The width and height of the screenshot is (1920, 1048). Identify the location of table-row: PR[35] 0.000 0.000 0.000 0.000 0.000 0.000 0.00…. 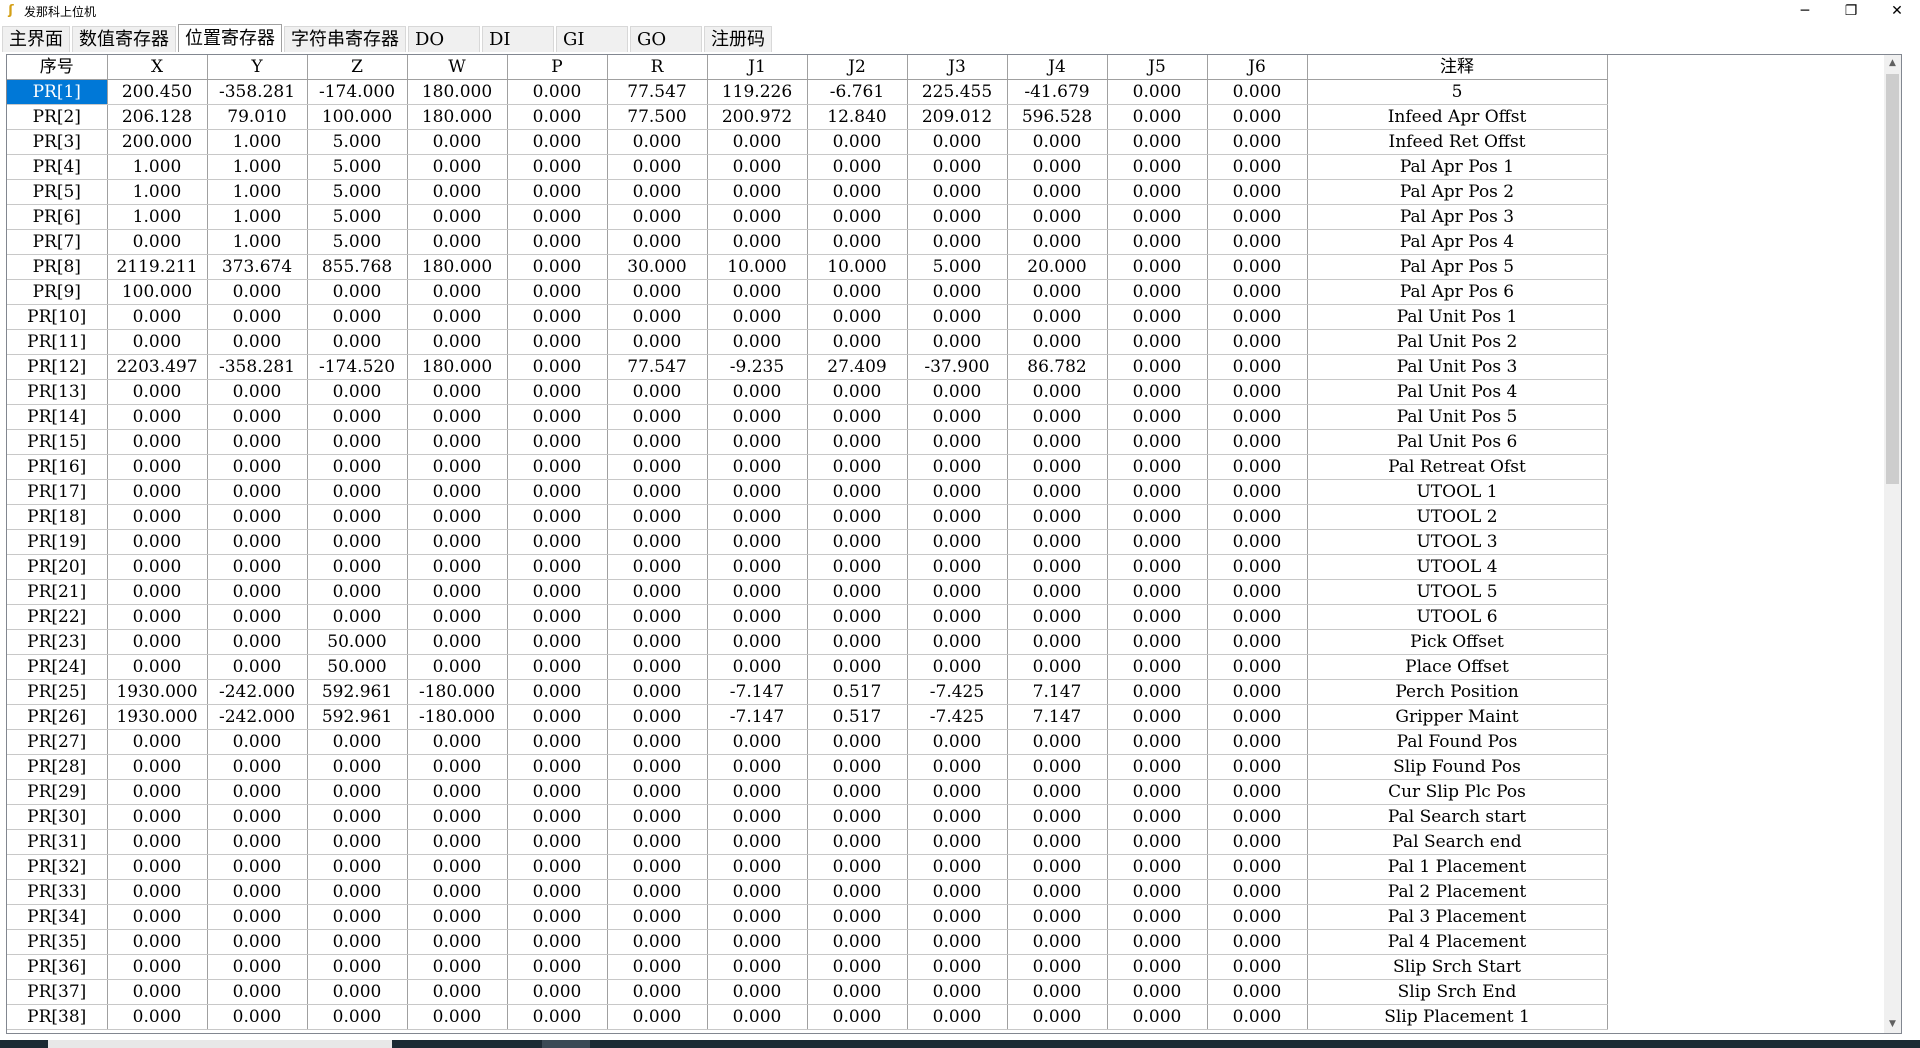
(807, 942).